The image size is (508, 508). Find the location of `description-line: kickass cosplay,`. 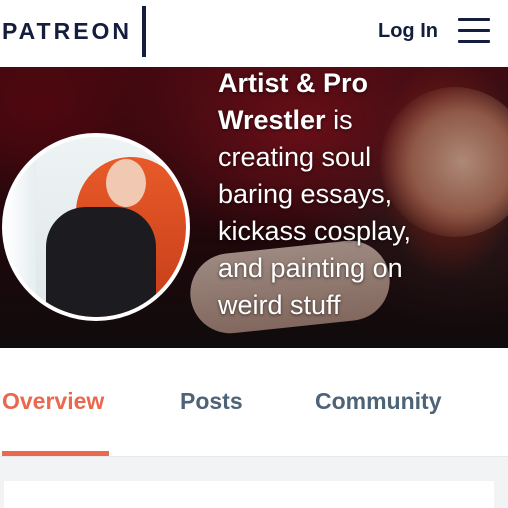

description-line: kickass cosplay, is located at coordinates (315, 231).